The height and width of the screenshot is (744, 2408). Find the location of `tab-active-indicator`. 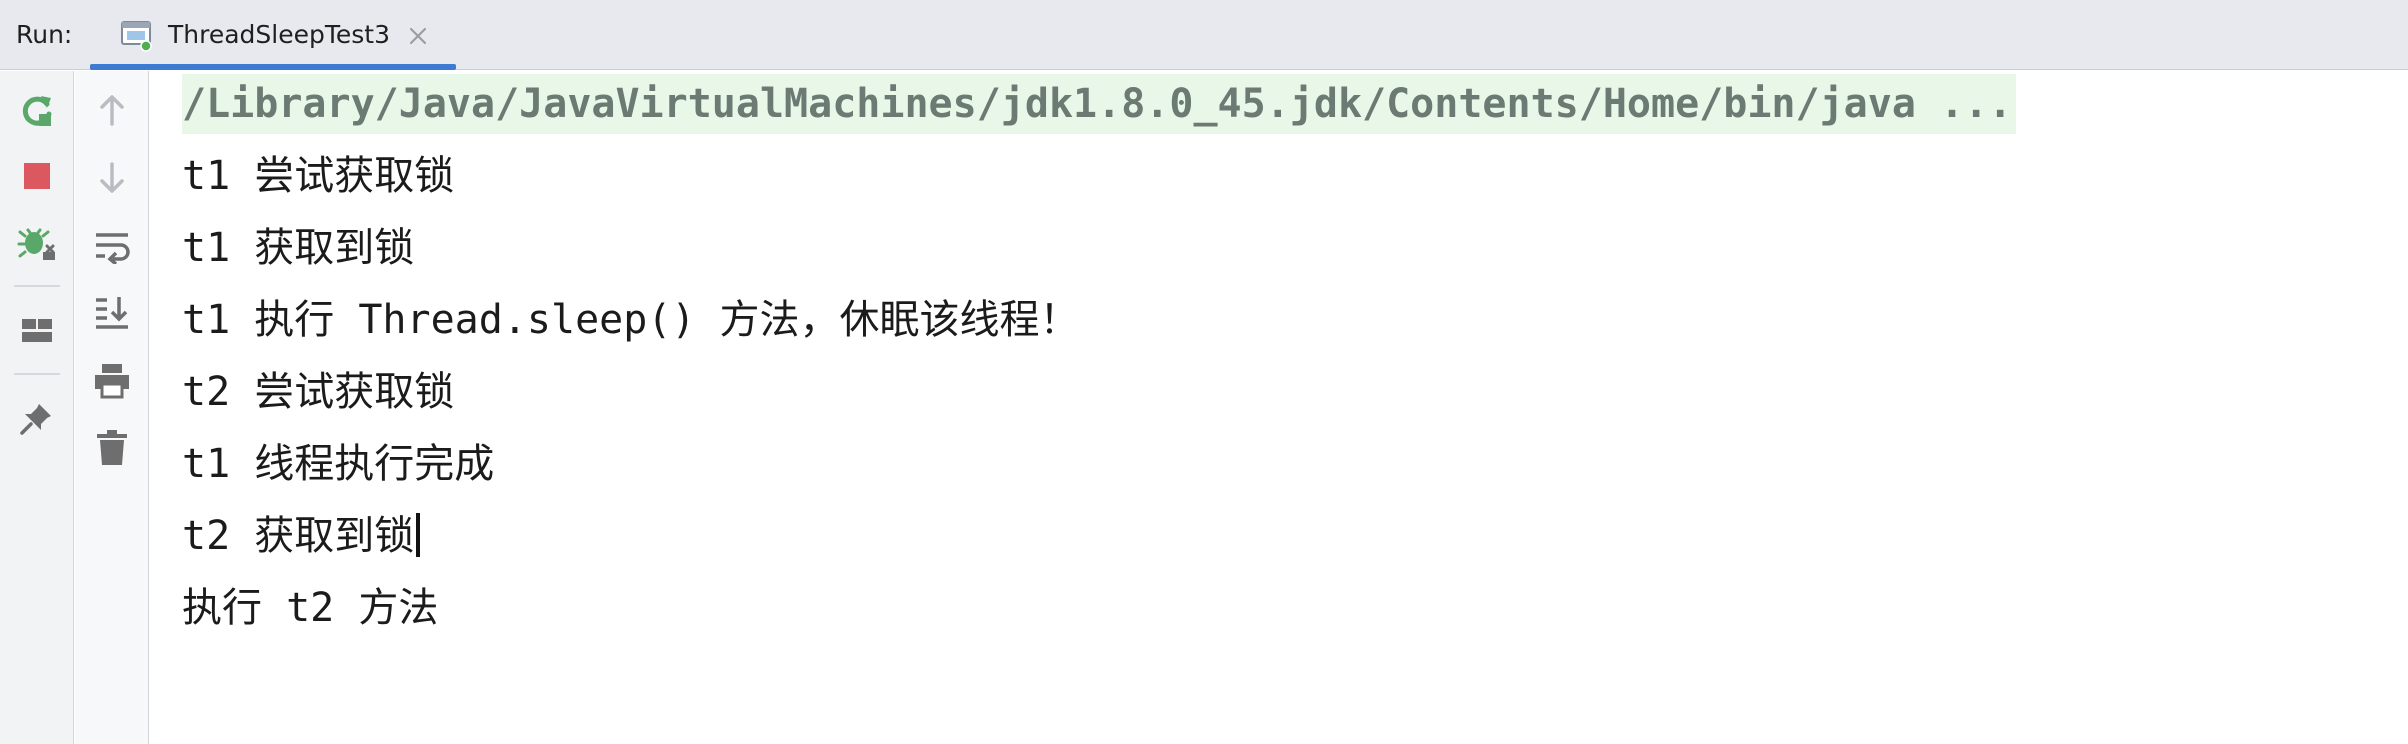

tab-active-indicator is located at coordinates (273, 67).